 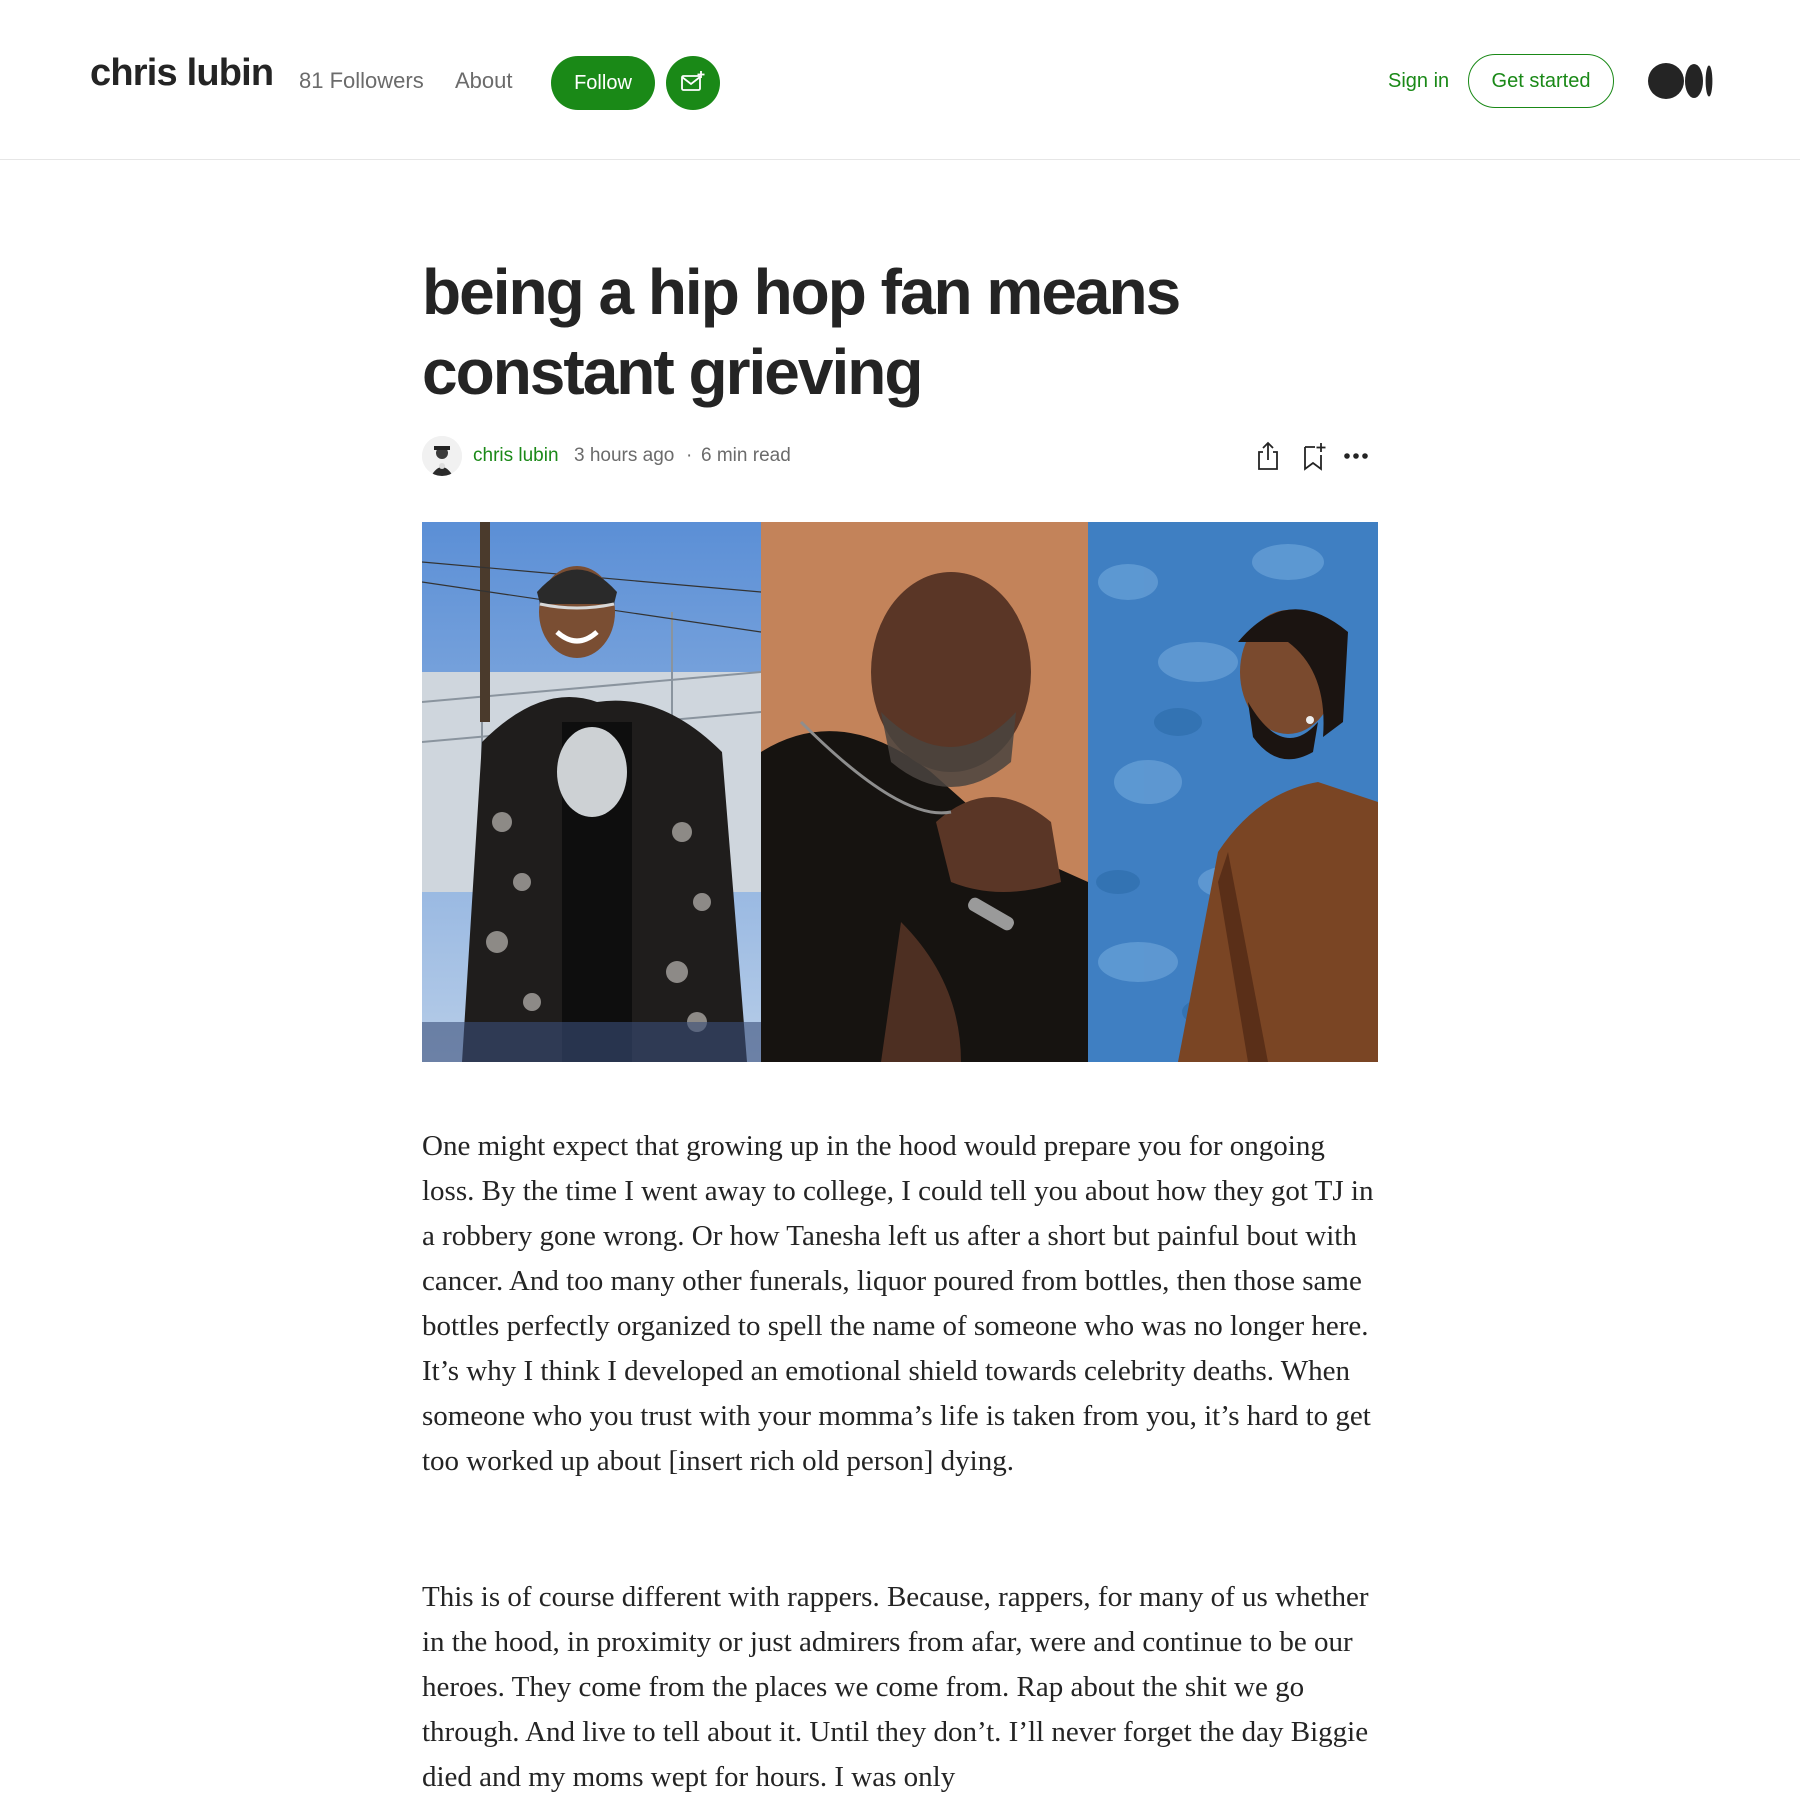 What do you see at coordinates (1418, 81) in the screenshot?
I see `sign-in-link: Sign in` at bounding box center [1418, 81].